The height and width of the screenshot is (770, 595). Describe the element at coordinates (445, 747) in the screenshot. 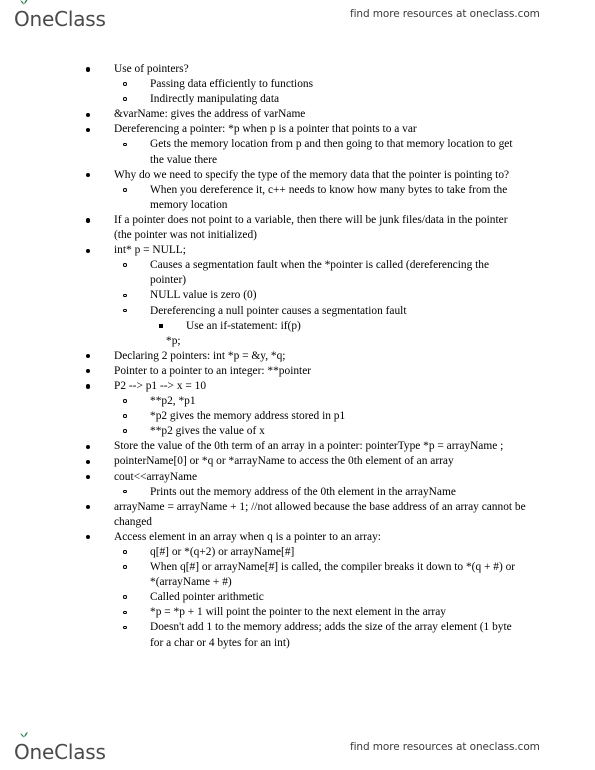

I see `footer-tagline: find more resources at oneclass.com` at that location.